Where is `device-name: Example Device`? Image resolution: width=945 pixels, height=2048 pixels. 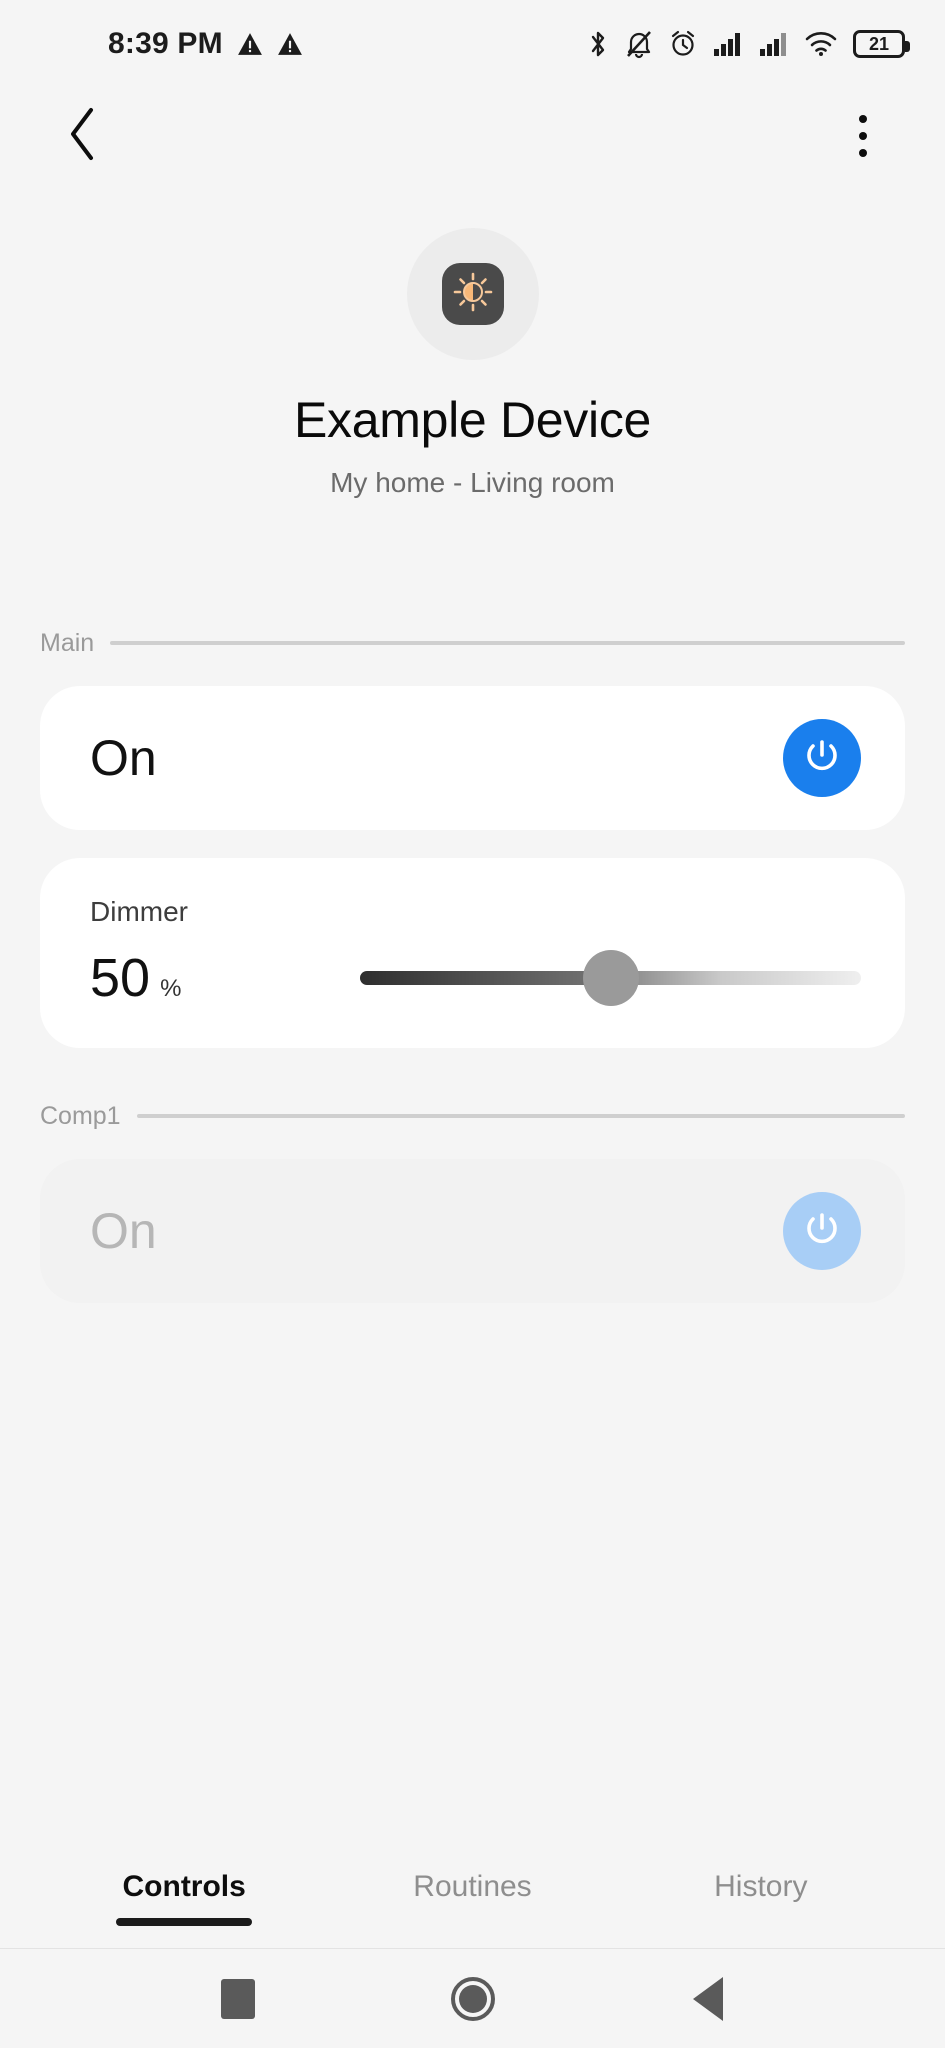
device-name: Example Device is located at coordinates (472, 420).